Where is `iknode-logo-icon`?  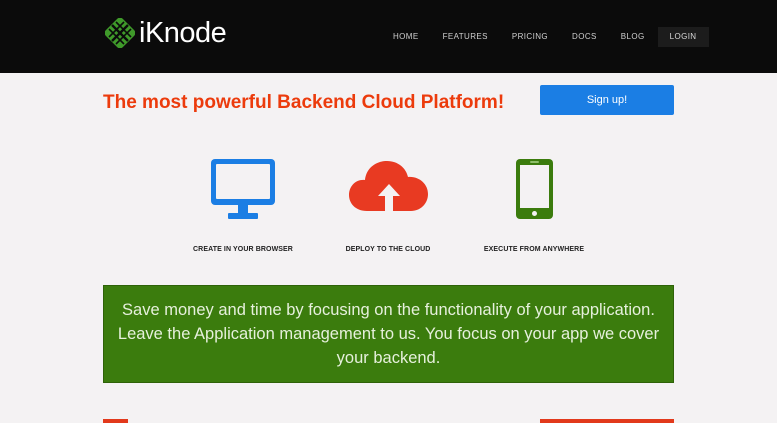
iknode-logo-icon is located at coordinates (120, 33).